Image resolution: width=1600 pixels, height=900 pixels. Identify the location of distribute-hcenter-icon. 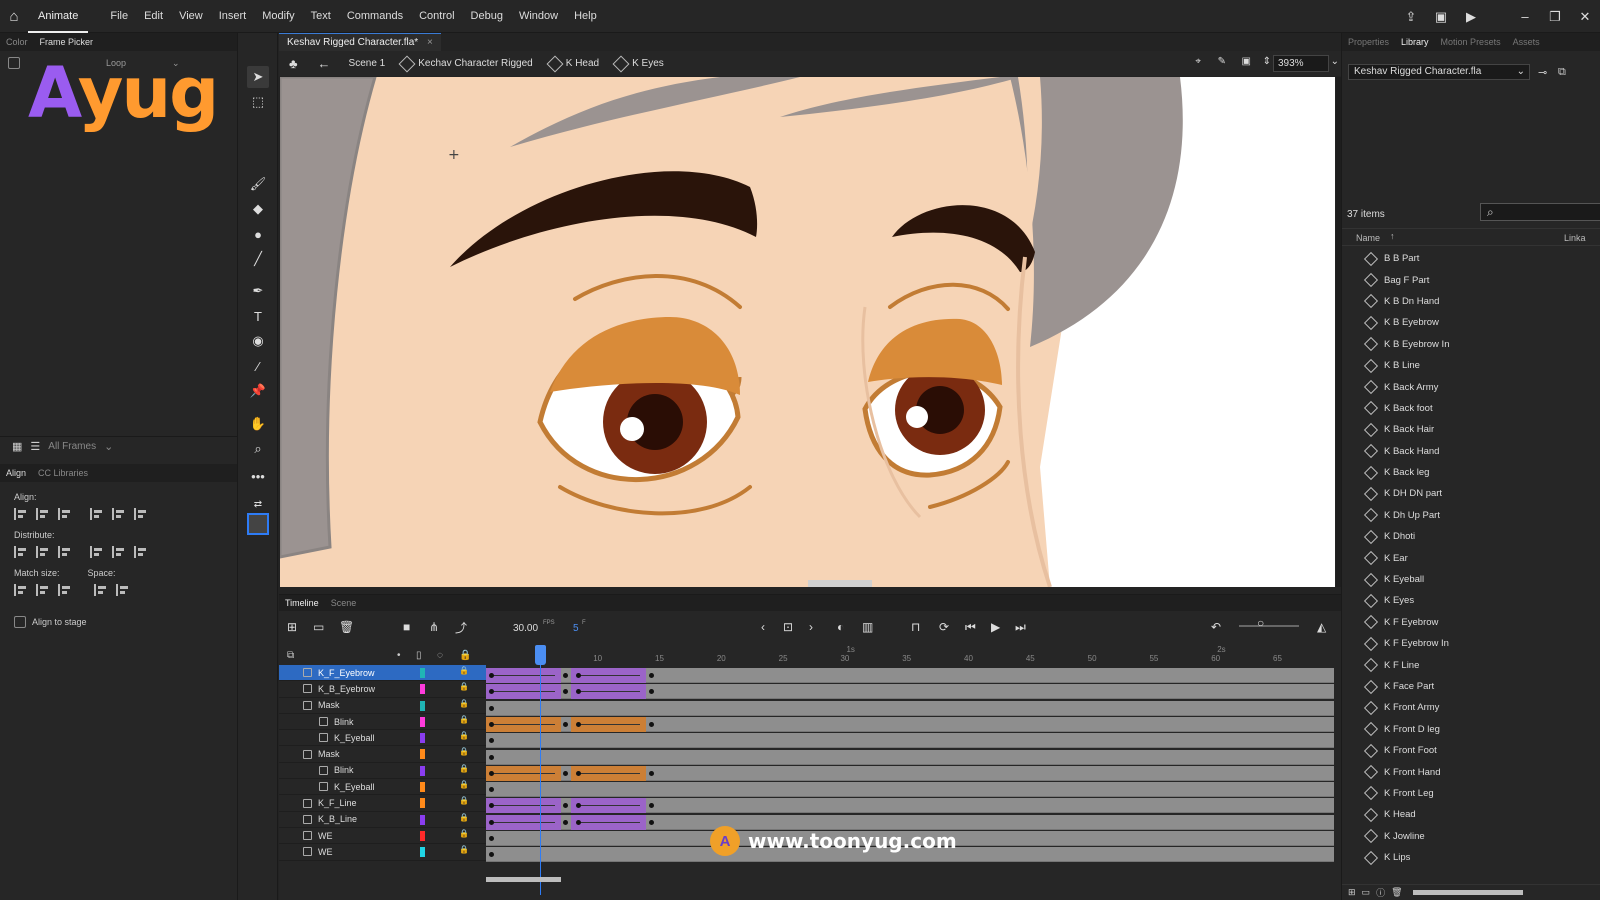
(119, 552).